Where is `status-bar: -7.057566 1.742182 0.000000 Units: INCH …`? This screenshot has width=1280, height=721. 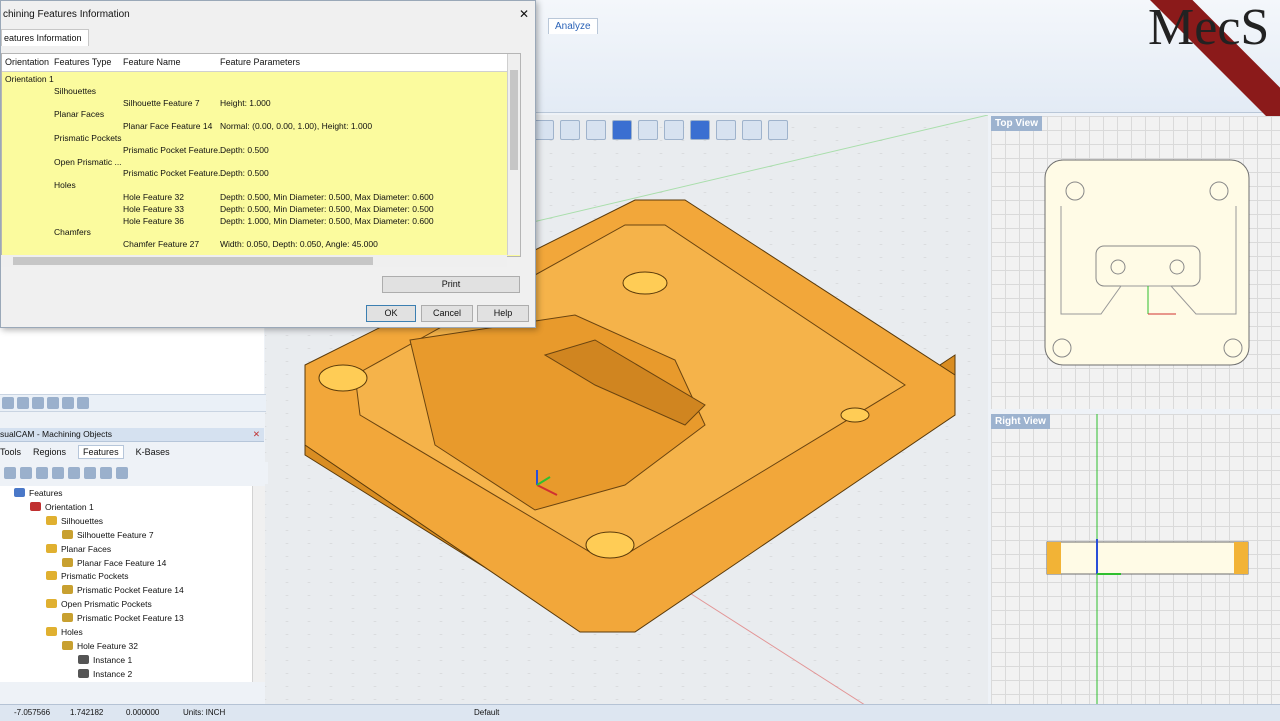
status-bar: -7.057566 1.742182 0.000000 Units: INCH … is located at coordinates (640, 712).